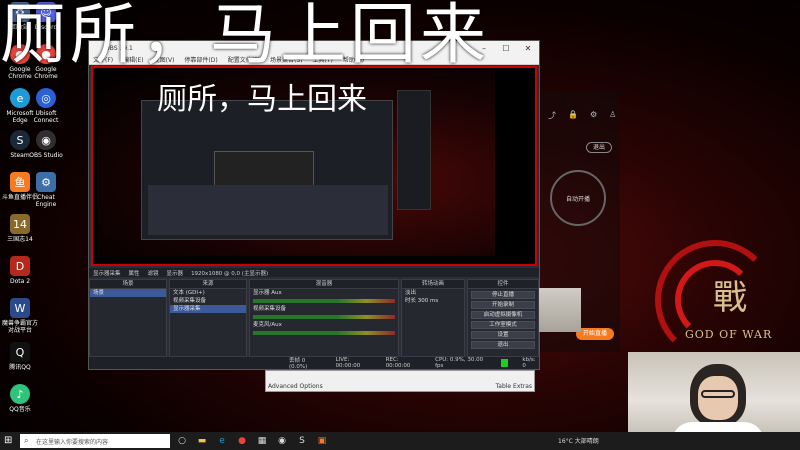  I want to click on chrome-icon: ●, so click(242, 441).